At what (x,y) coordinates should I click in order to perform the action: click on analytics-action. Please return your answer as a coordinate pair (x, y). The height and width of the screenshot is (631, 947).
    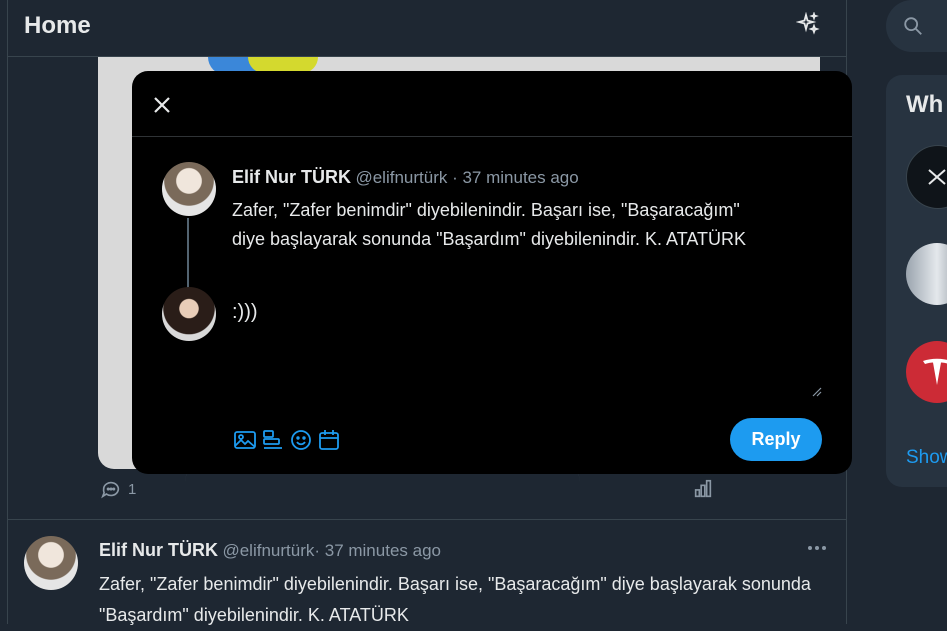
    Looking at the image, I should click on (703, 489).